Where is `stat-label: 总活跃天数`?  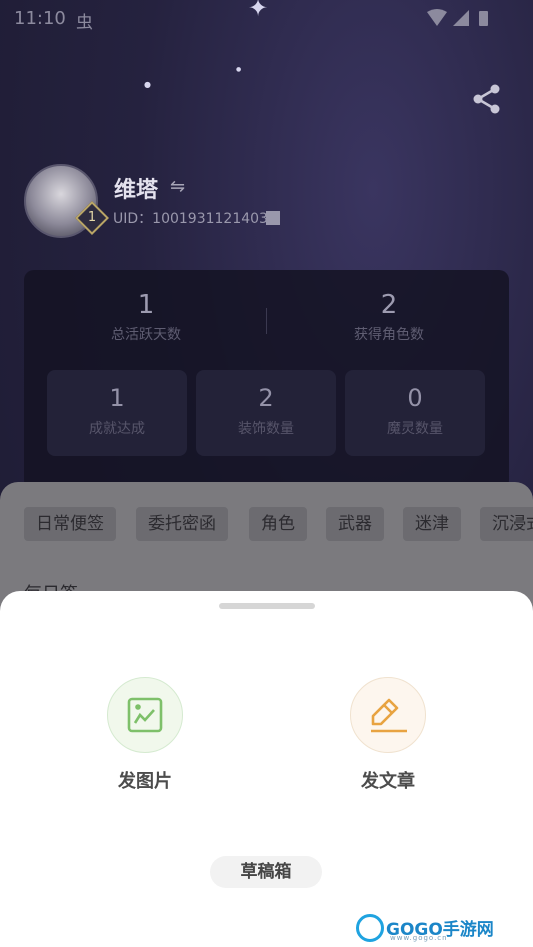
stat-label: 总活跃天数 is located at coordinates (146, 335).